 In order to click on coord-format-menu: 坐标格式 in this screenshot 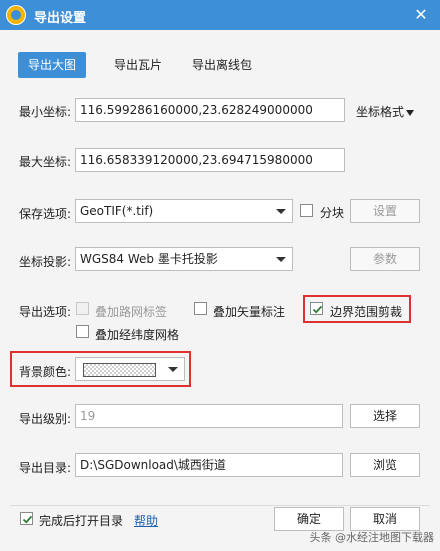, I will do `click(385, 111)`.